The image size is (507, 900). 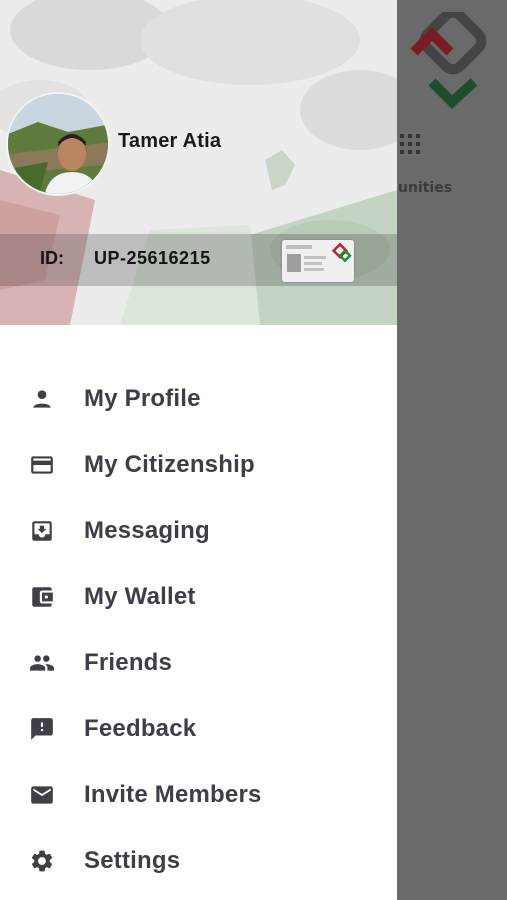 What do you see at coordinates (52, 258) in the screenshot?
I see `id-label: ID:` at bounding box center [52, 258].